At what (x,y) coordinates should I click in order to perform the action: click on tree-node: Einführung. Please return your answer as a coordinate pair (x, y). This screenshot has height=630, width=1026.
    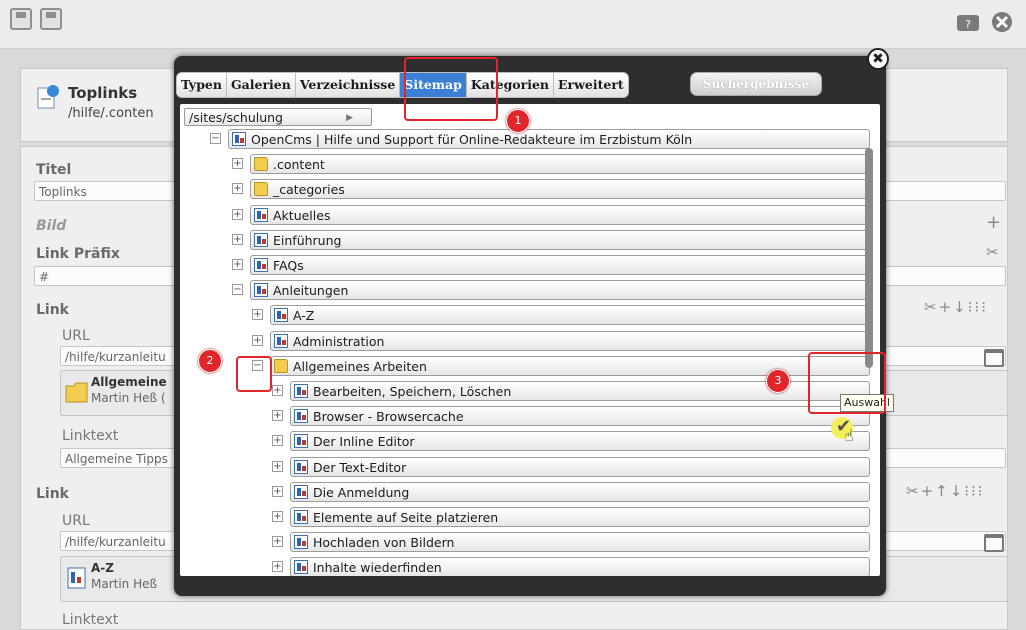
    Looking at the image, I should click on (560, 239).